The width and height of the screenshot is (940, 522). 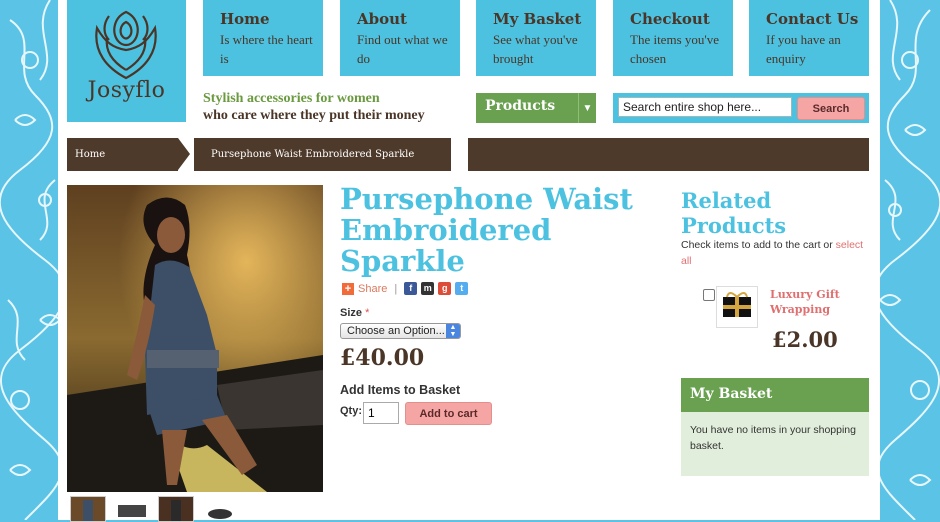 I want to click on related-item-checkbox, so click(x=709, y=295).